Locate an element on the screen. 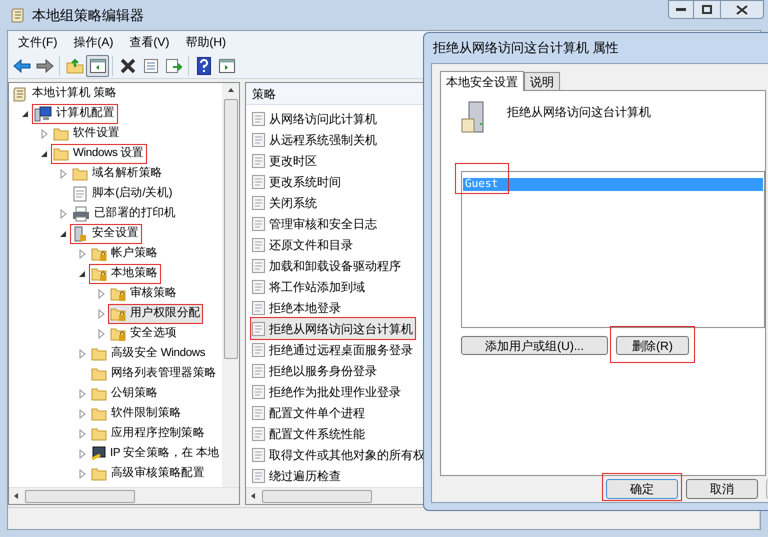 The height and width of the screenshot is (537, 768). ok-button: 确定 is located at coordinates (642, 488).